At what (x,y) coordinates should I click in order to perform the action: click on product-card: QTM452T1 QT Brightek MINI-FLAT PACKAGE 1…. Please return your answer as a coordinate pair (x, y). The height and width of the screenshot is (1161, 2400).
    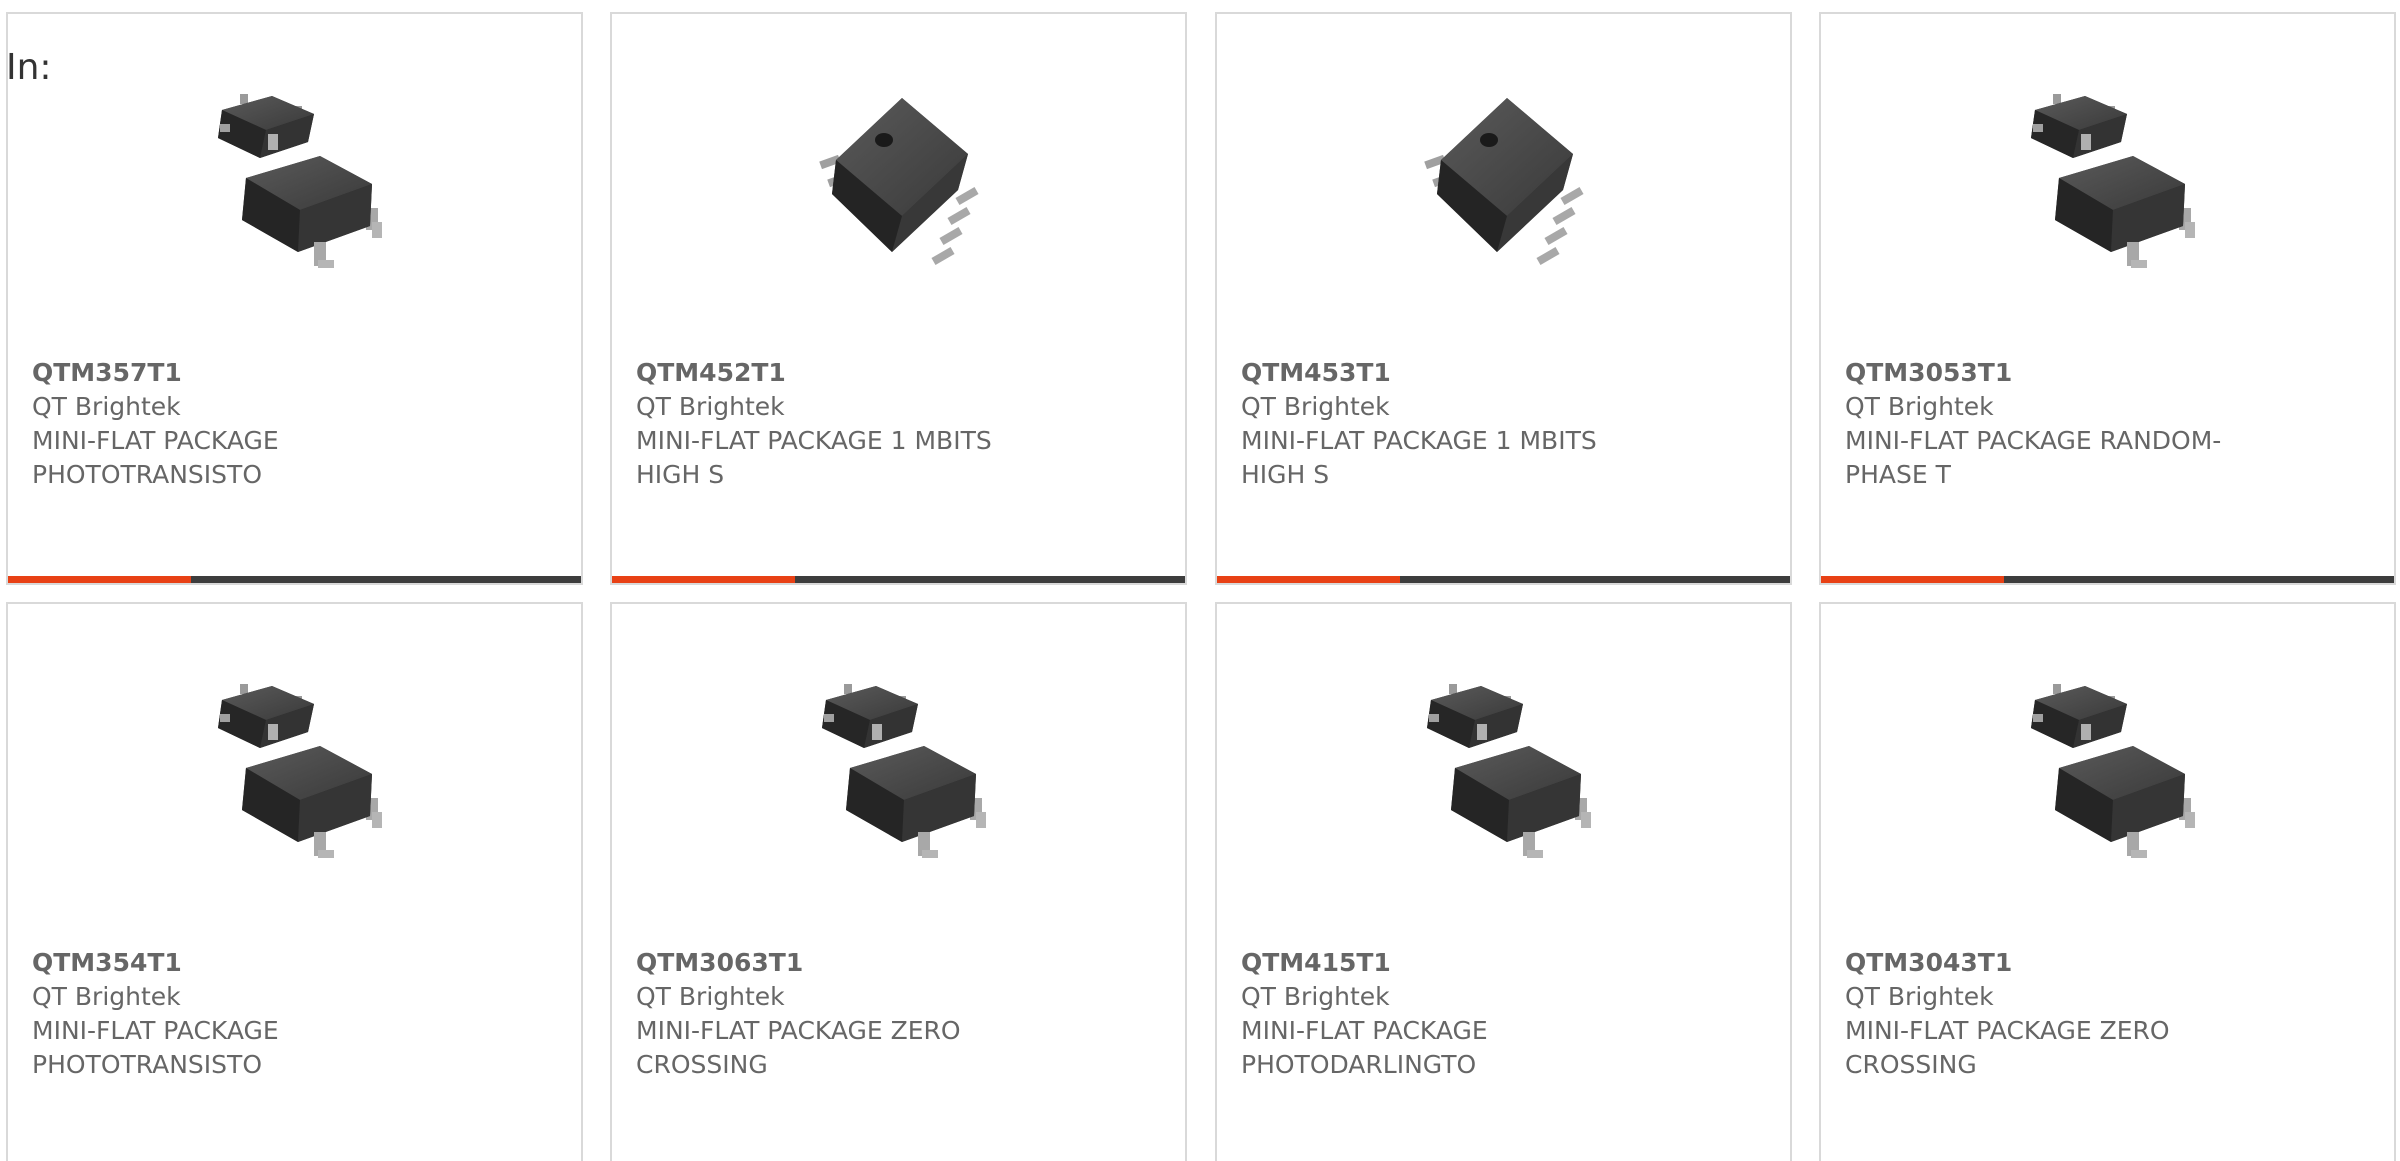
    Looking at the image, I should click on (898, 298).